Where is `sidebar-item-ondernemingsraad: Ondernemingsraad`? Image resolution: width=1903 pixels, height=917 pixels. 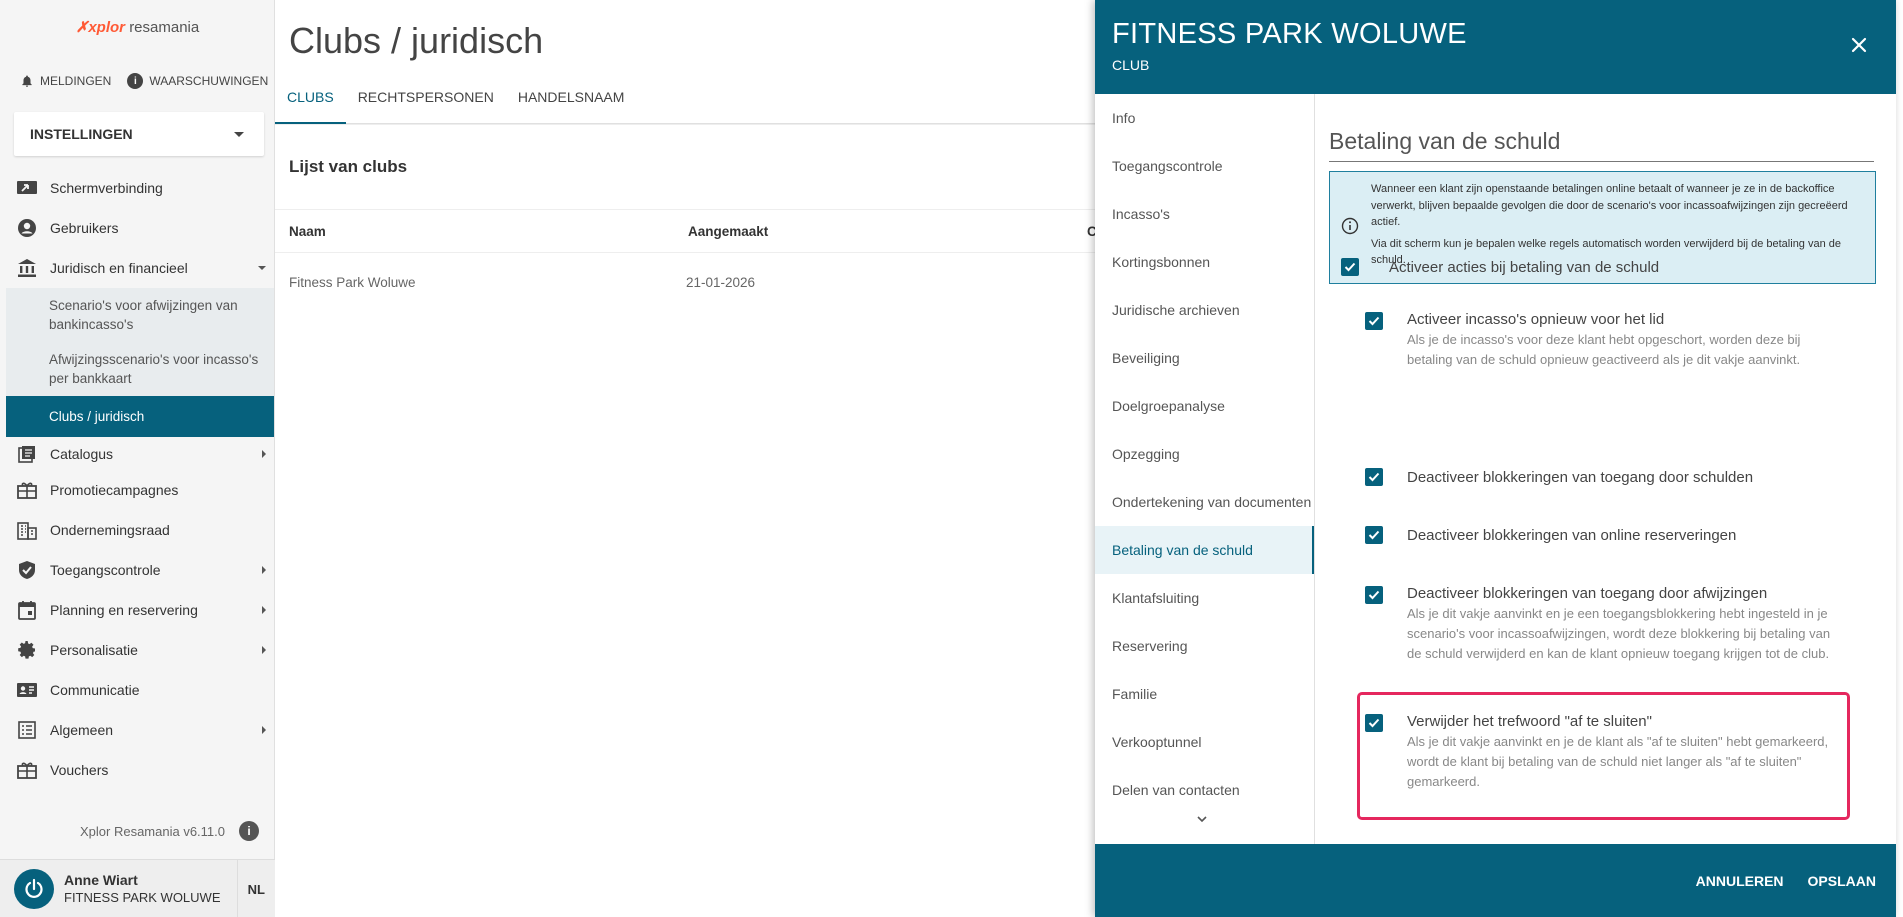
sidebar-item-ondernemingsraad: Ondernemingsraad is located at coordinates (140, 530).